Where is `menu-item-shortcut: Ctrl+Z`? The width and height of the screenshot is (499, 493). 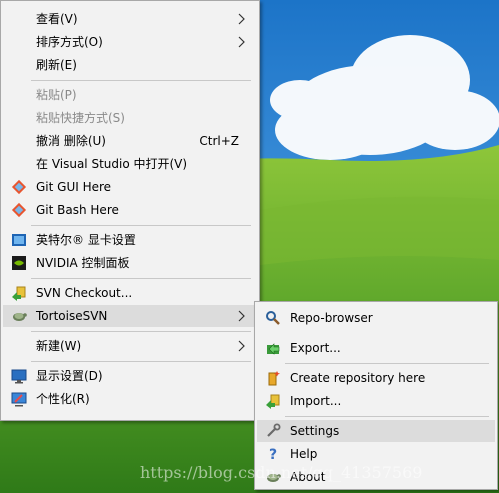 menu-item-shortcut: Ctrl+Z is located at coordinates (219, 141).